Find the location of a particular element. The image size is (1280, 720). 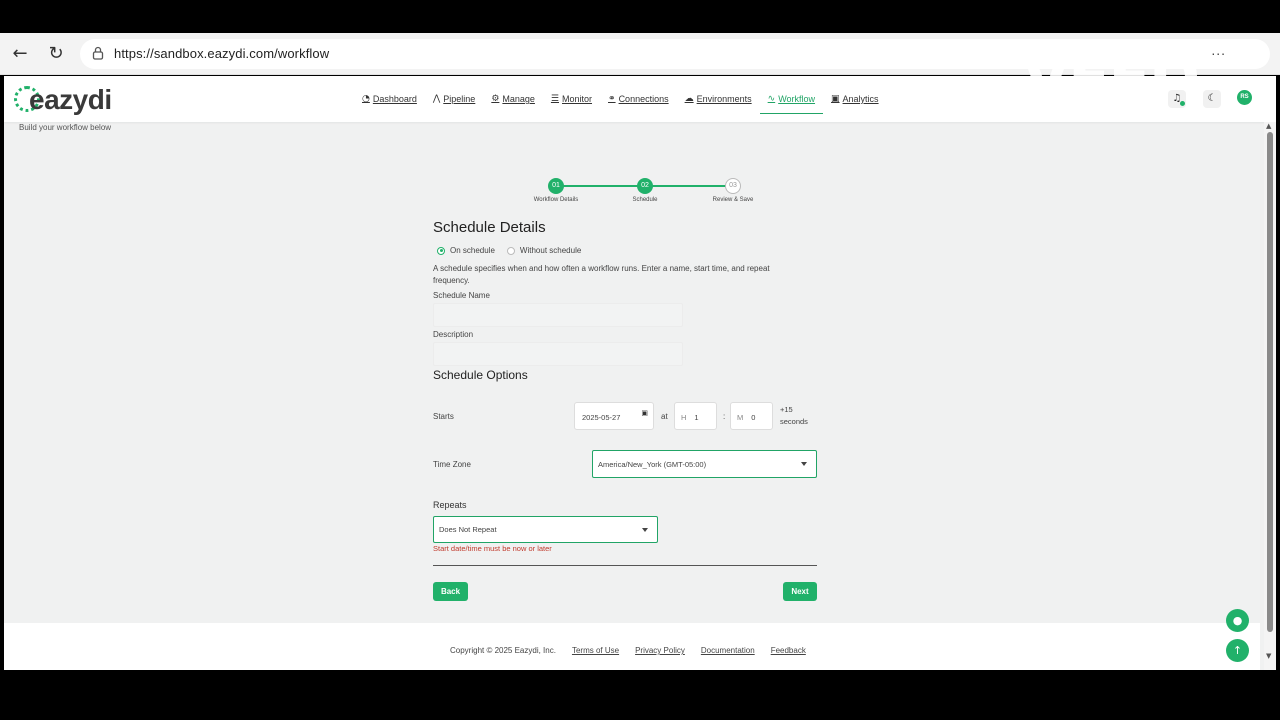

start-date-input: 2025-05-27 ▣ is located at coordinates (614, 416).